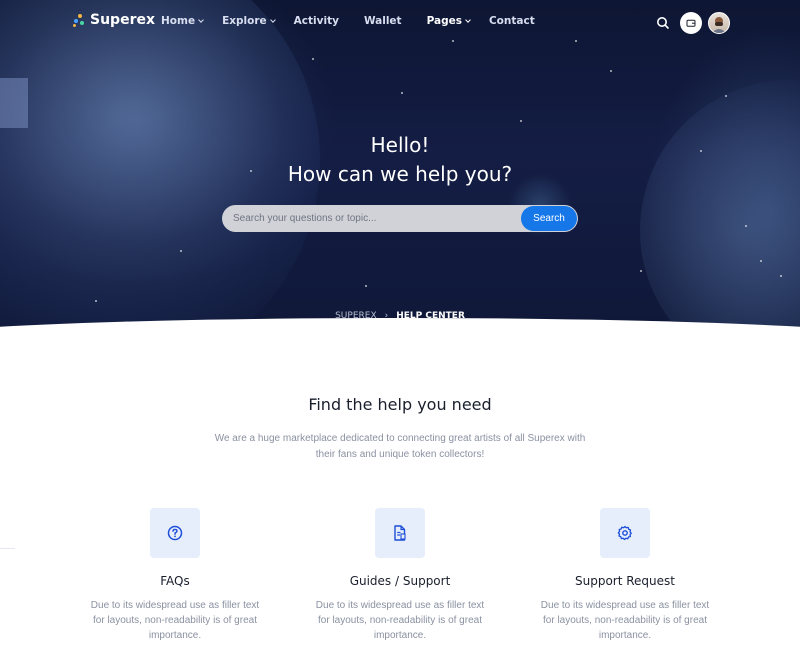 This screenshot has width=800, height=650. I want to click on menu-item-label: Home, so click(178, 21).